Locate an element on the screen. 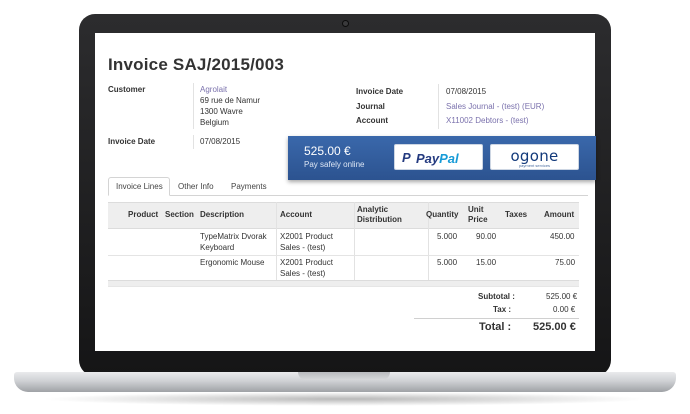  customer-address-line: 69 rue de Namur is located at coordinates (230, 100).